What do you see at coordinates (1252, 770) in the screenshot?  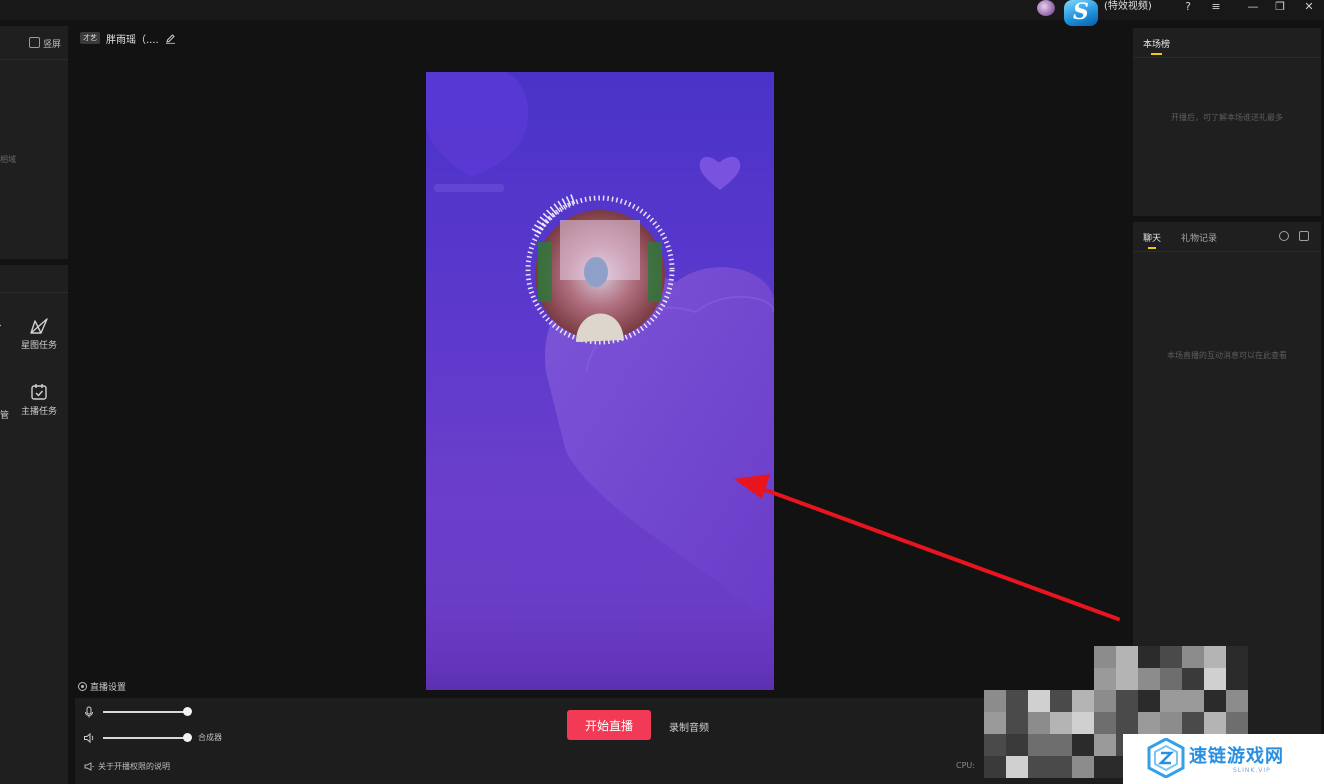 I see `watermark-sub: SLINK.VIP` at bounding box center [1252, 770].